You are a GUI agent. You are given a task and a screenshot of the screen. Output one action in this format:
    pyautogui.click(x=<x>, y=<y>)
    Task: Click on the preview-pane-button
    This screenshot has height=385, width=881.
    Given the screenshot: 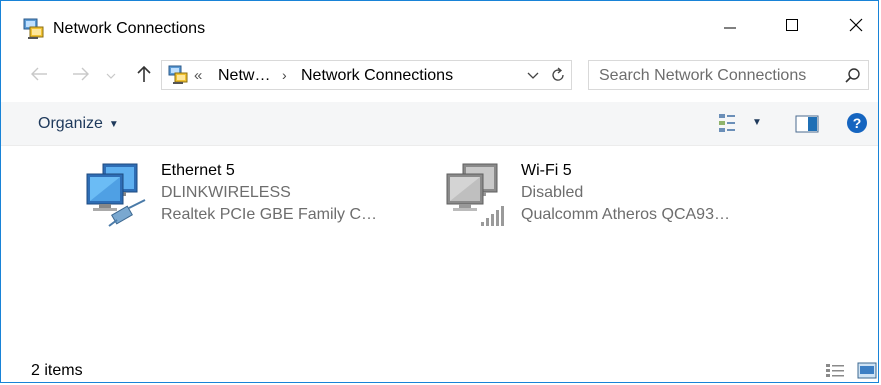 What is the action you would take?
    pyautogui.click(x=807, y=124)
    